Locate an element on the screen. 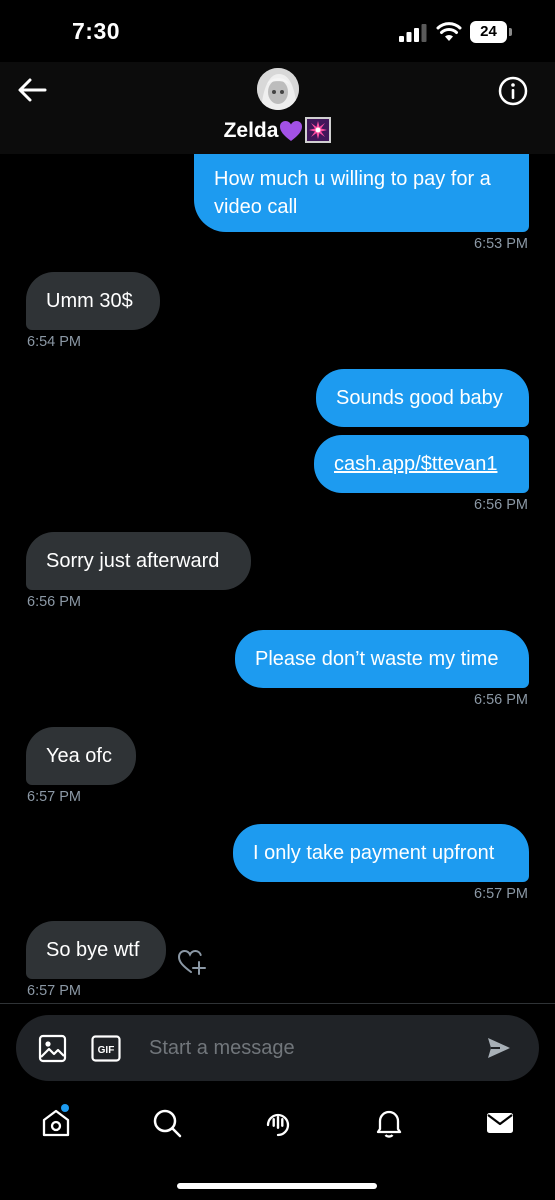 This screenshot has height=1200, width=555. message-input is located at coordinates (309, 1048).